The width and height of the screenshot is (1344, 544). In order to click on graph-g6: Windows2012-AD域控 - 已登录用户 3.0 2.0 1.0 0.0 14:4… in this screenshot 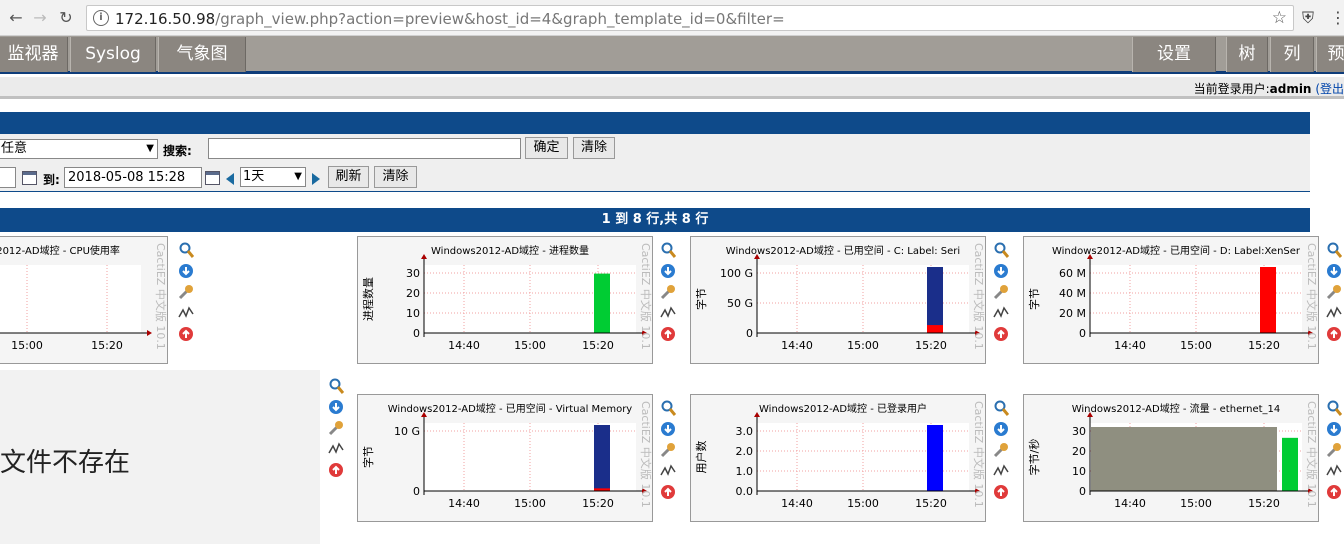, I will do `click(838, 458)`.